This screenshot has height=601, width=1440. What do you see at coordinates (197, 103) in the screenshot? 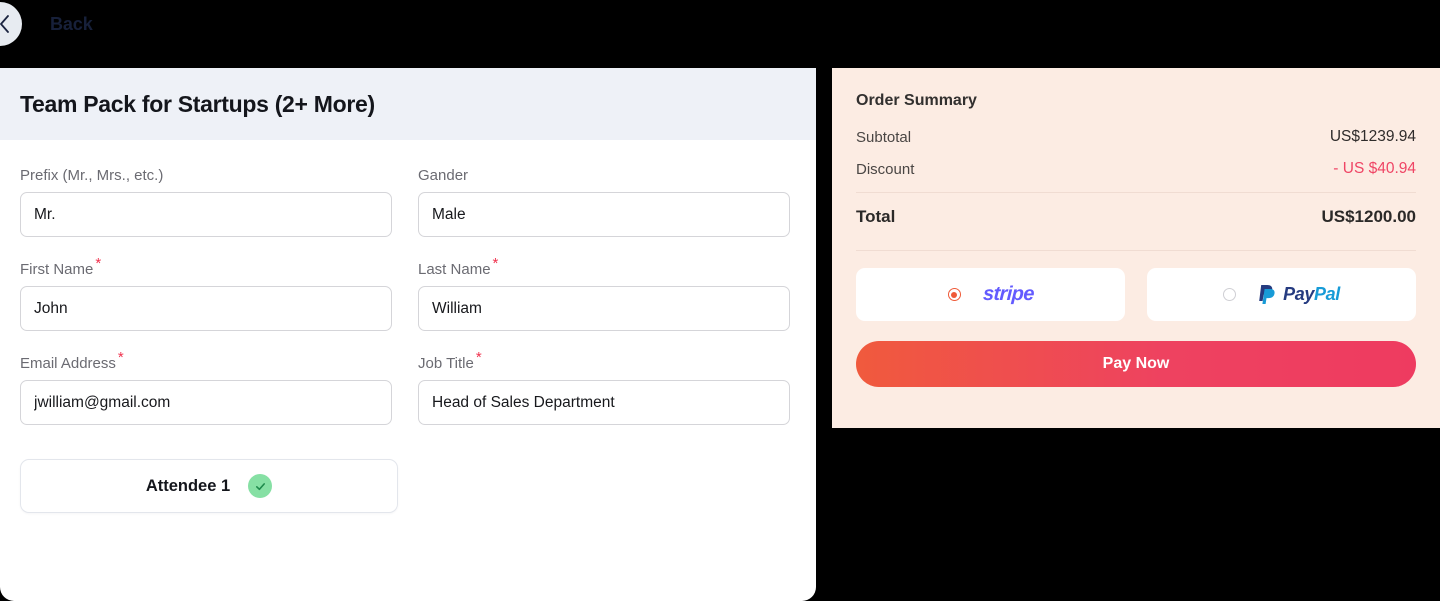
I see `page-title: Team Pack for Startups (2+ More)` at bounding box center [197, 103].